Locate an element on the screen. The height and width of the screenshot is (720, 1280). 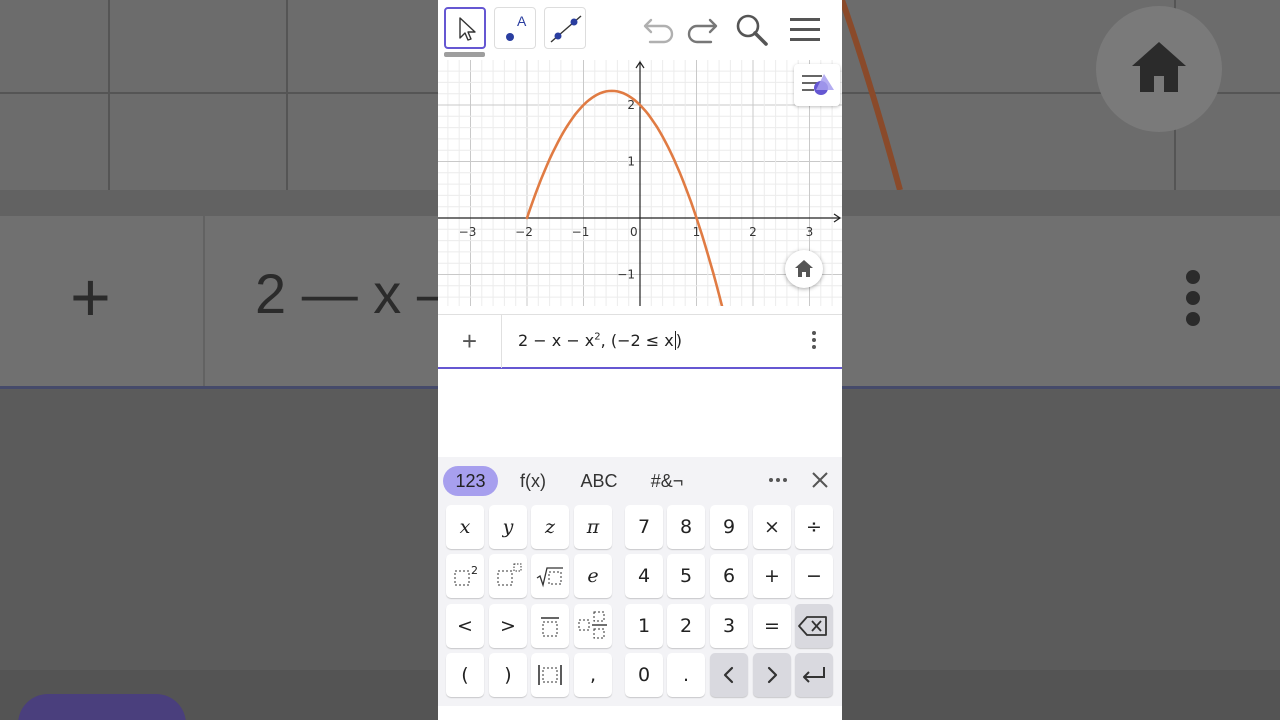
line-tool-button is located at coordinates (565, 28).